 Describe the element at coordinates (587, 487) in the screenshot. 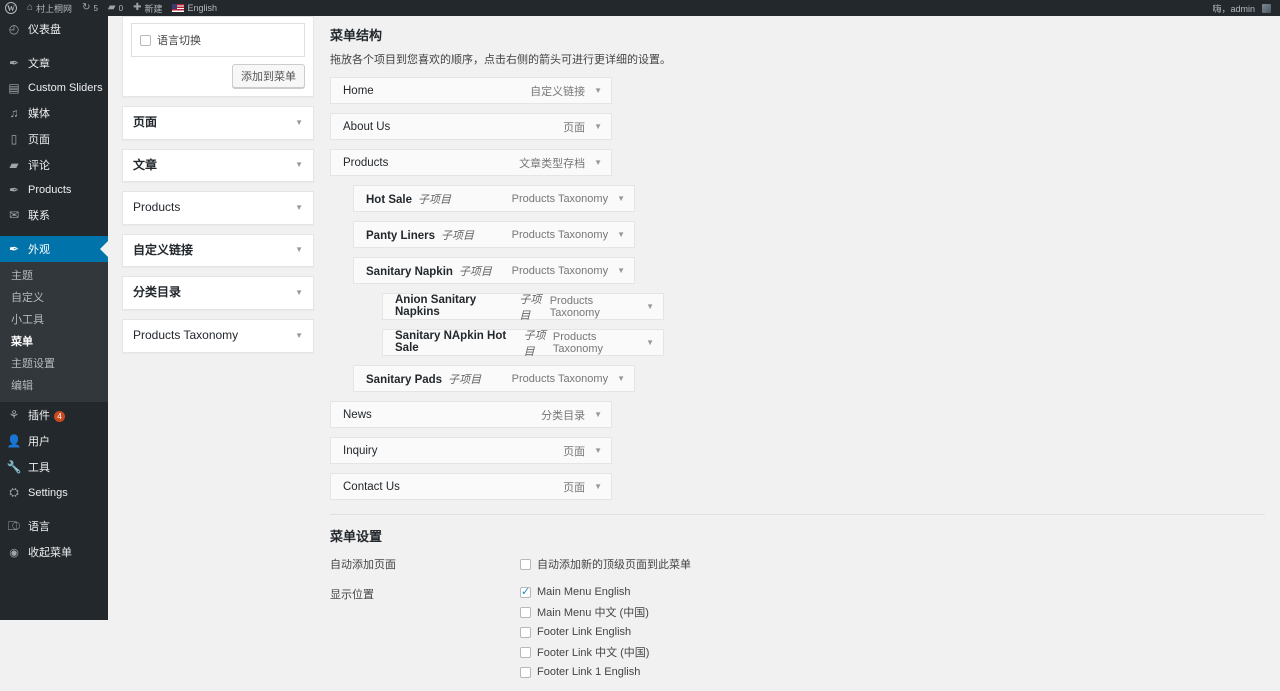

I see `menu-item-meta: 页面 ▼` at that location.